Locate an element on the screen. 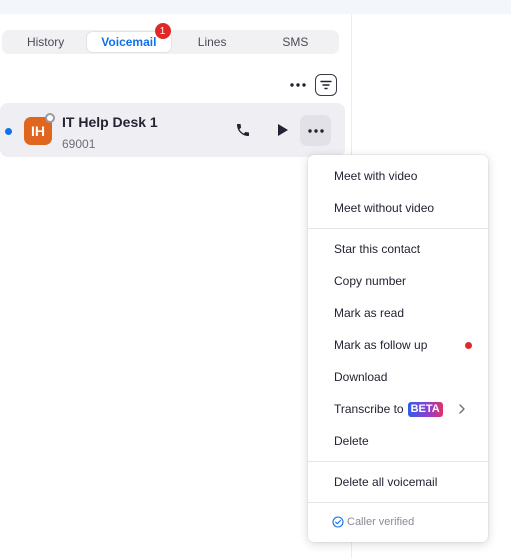 The width and height of the screenshot is (511, 558). tab-sms-label: SMS is located at coordinates (295, 42).